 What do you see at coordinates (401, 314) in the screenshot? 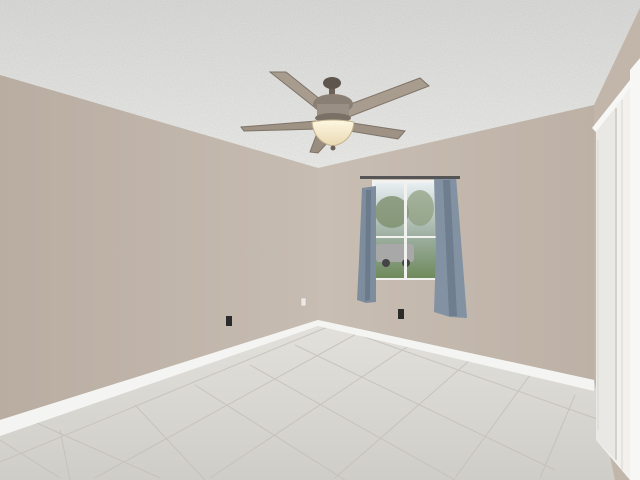
I see `outlet-back-wall` at bounding box center [401, 314].